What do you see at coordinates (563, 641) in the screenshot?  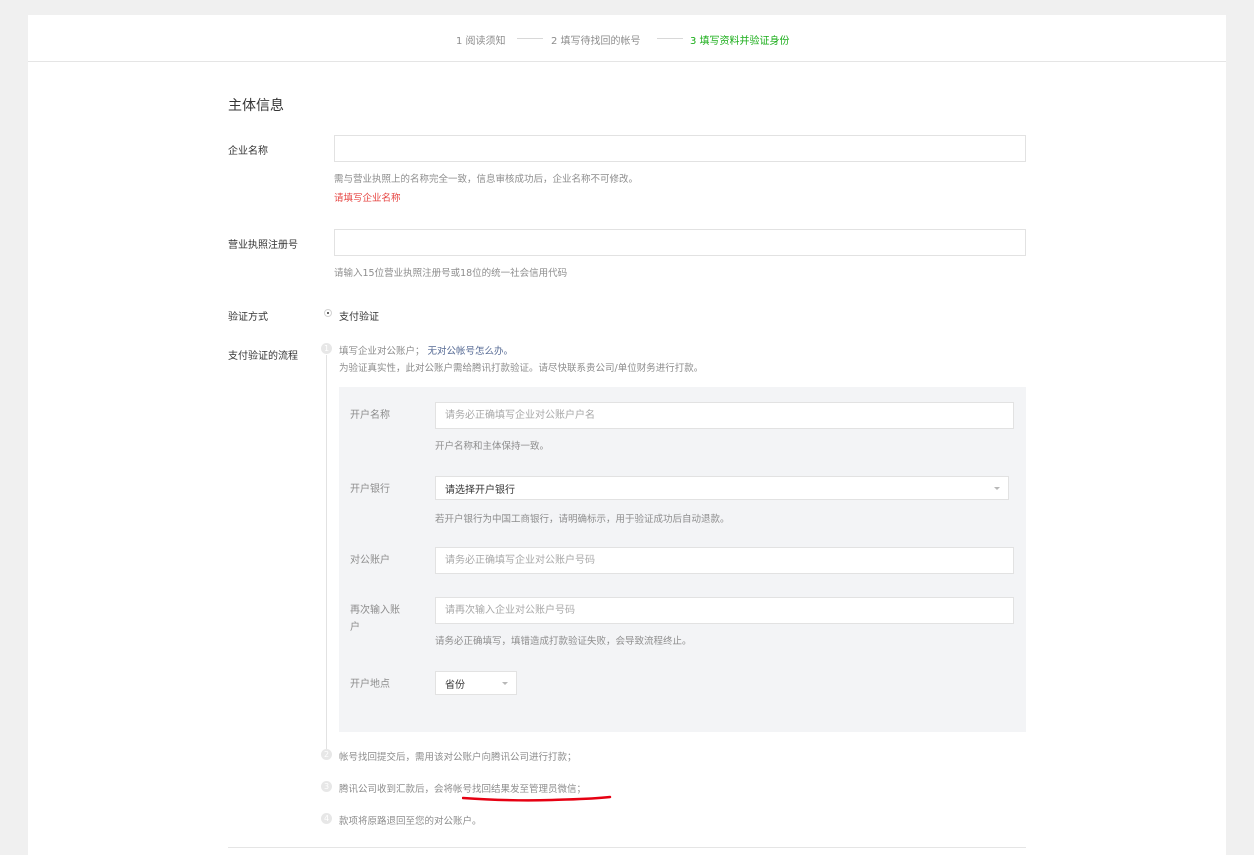 I see `account-no-repeat-hint: 请务必正确填写，填错造成打款验证失败，会导致流程终止。` at bounding box center [563, 641].